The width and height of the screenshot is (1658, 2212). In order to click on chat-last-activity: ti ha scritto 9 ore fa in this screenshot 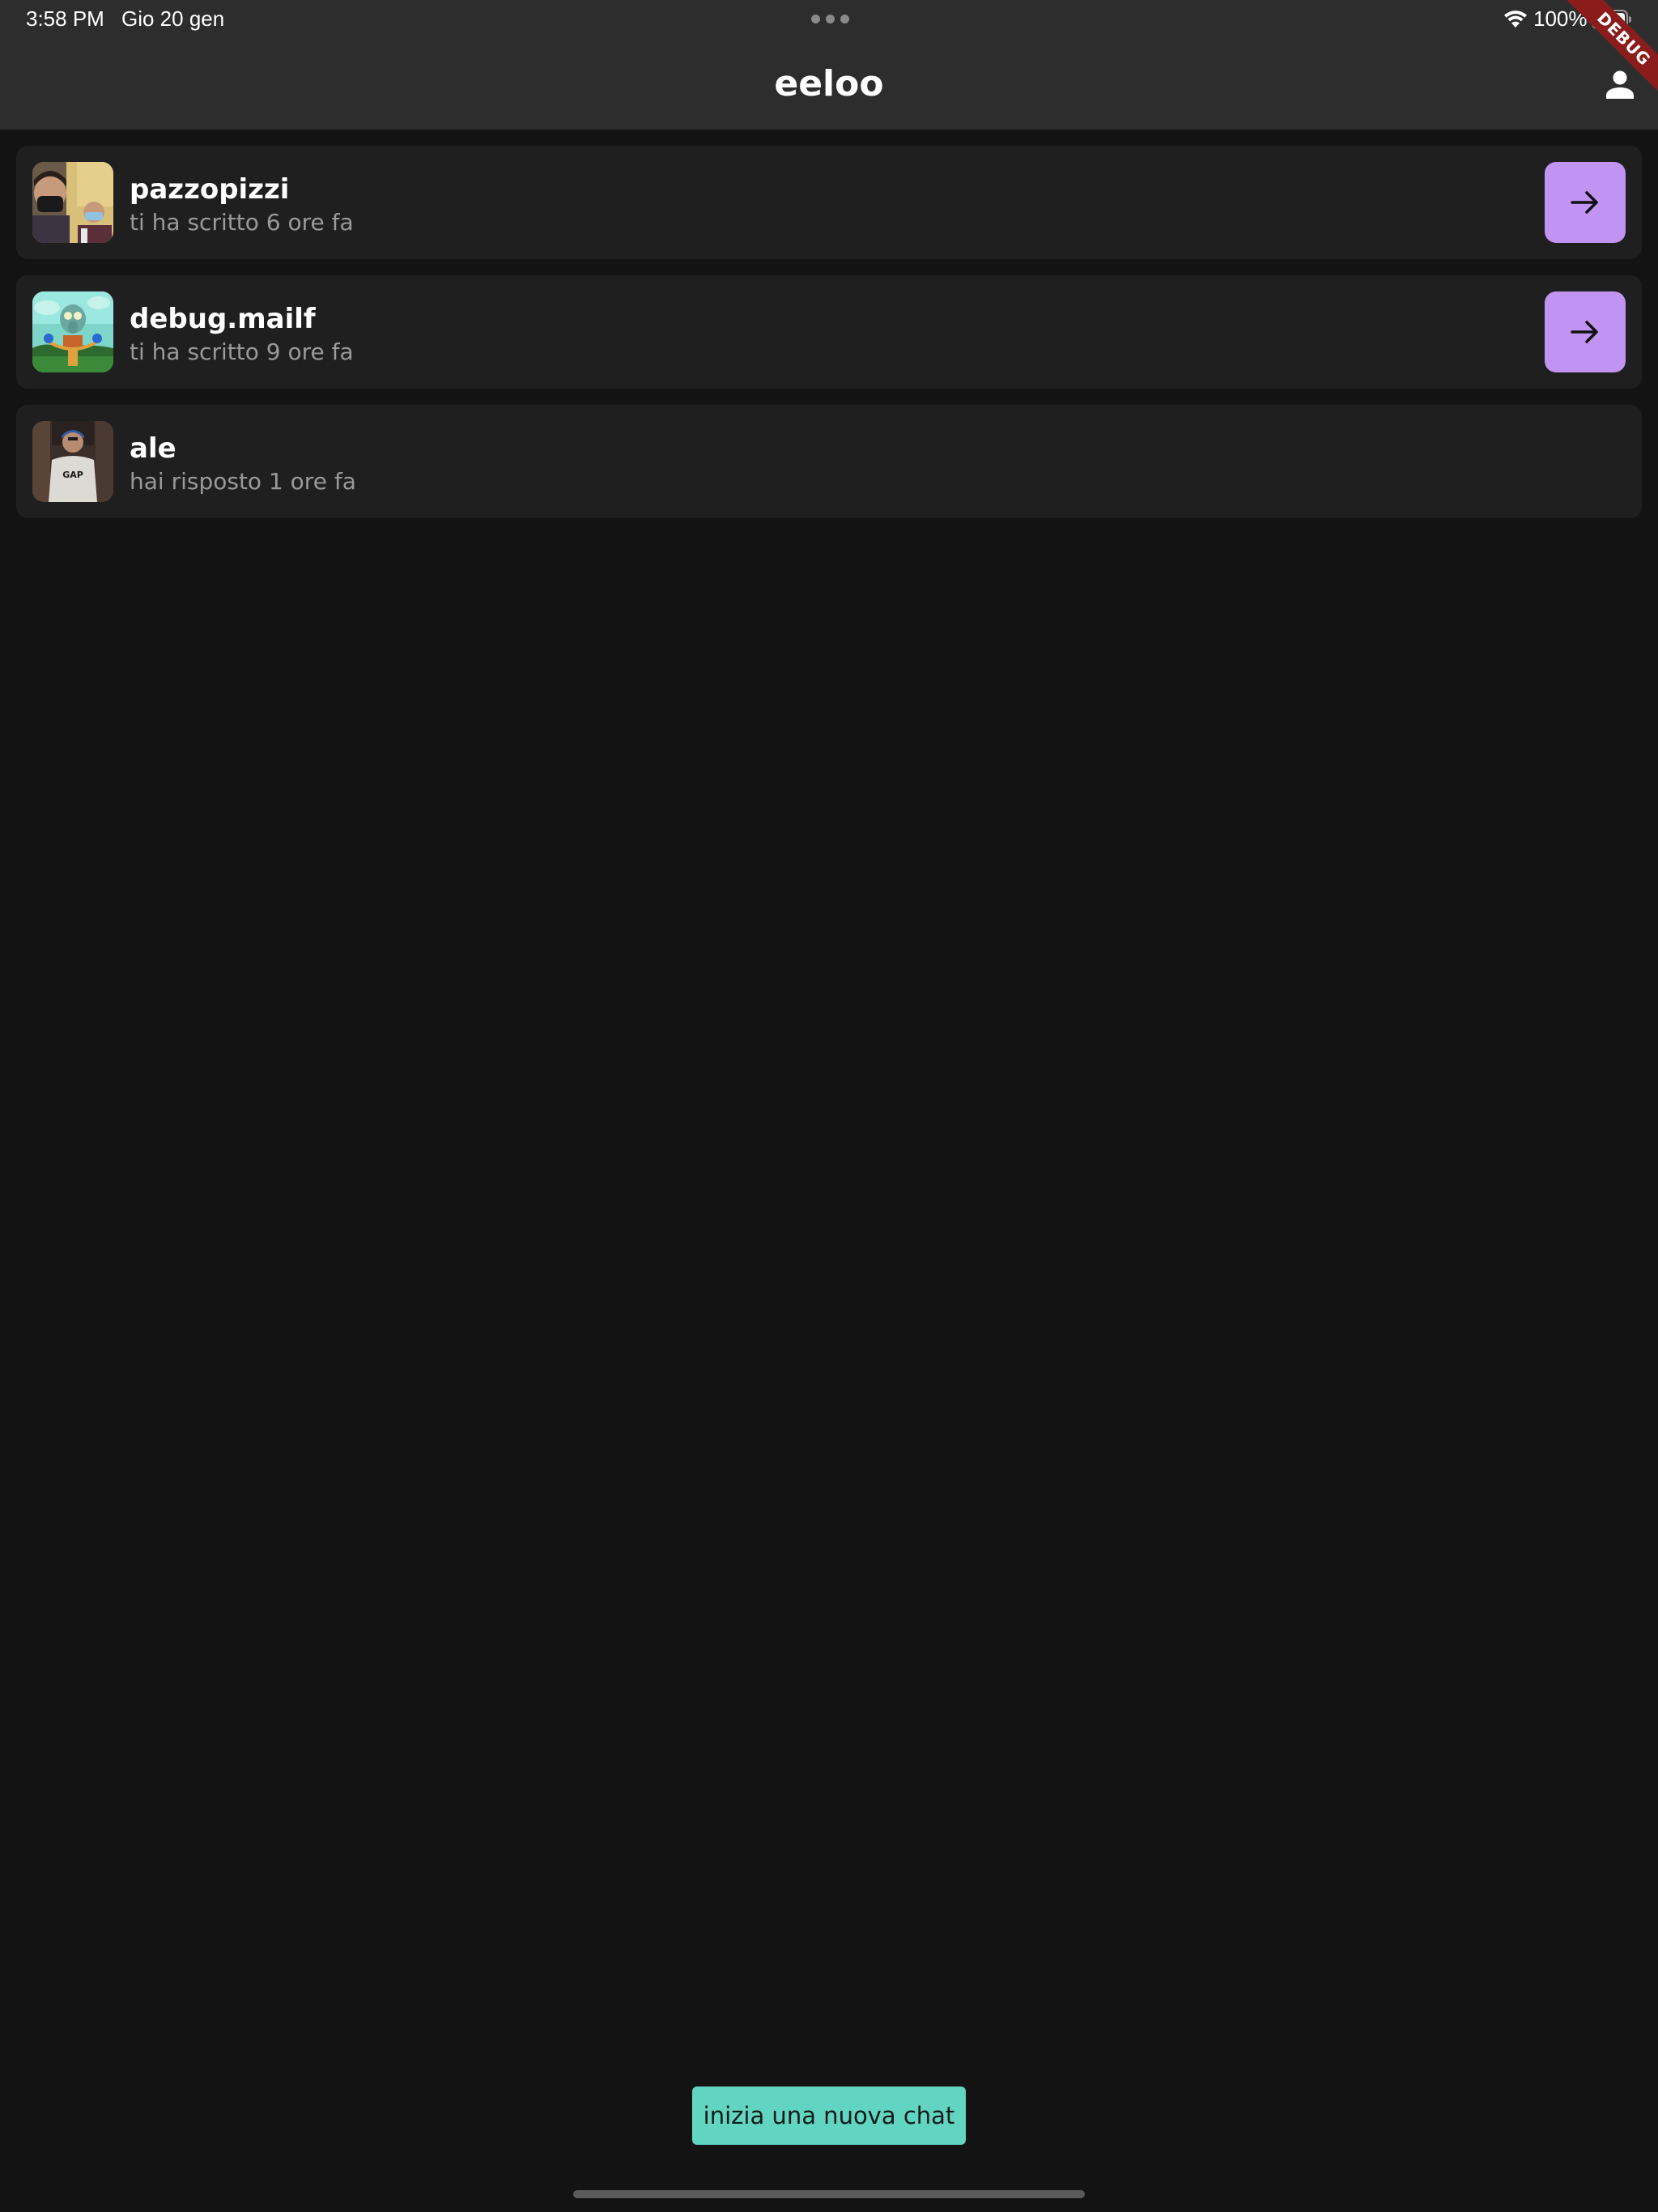, I will do `click(242, 351)`.